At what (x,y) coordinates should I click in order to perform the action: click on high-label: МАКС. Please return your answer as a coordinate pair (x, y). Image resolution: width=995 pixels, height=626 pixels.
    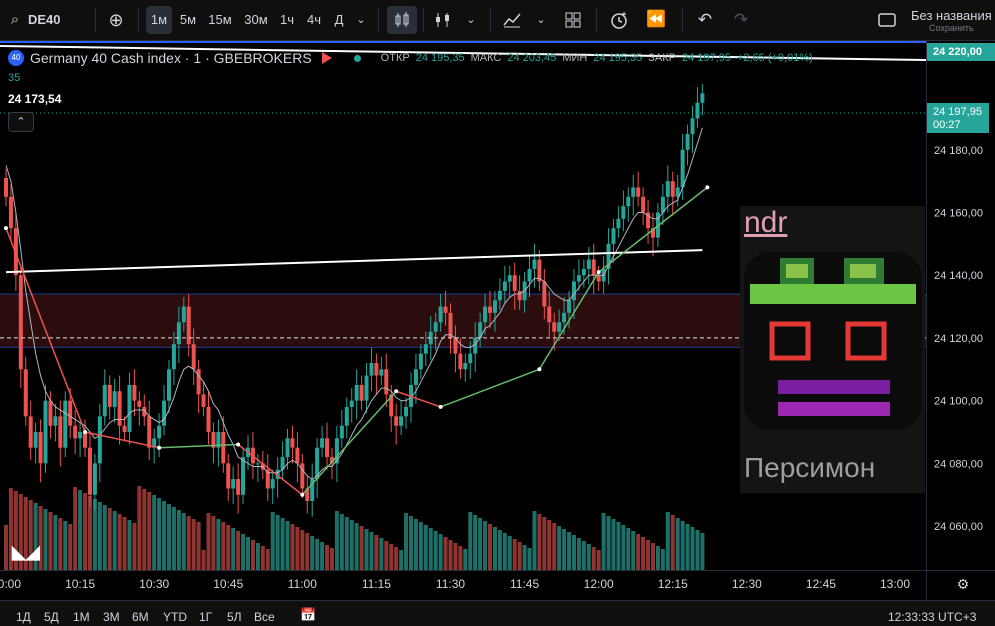
    Looking at the image, I should click on (486, 58).